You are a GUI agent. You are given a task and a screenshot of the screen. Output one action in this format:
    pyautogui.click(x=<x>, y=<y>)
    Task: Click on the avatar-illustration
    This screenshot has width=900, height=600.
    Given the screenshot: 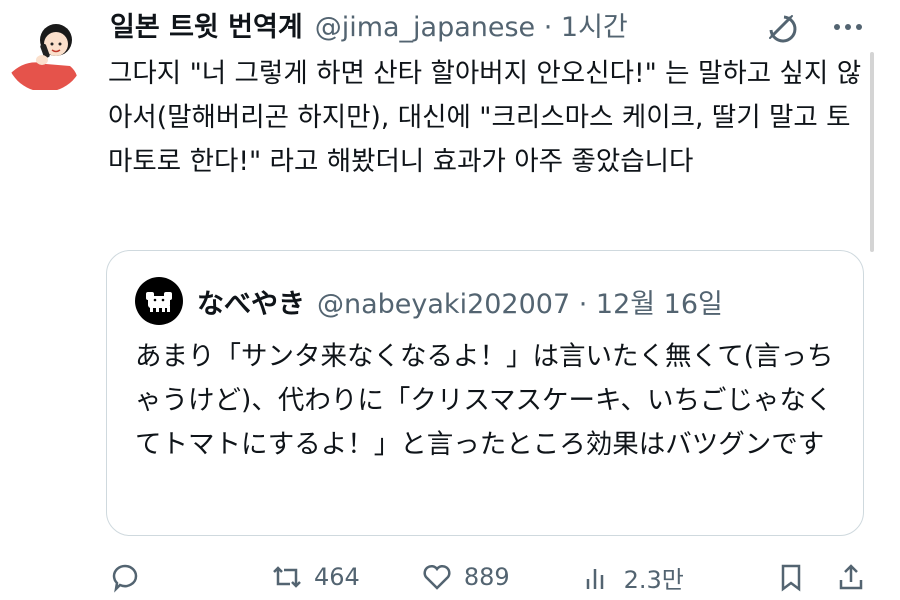 What is the action you would take?
    pyautogui.click(x=44, y=57)
    